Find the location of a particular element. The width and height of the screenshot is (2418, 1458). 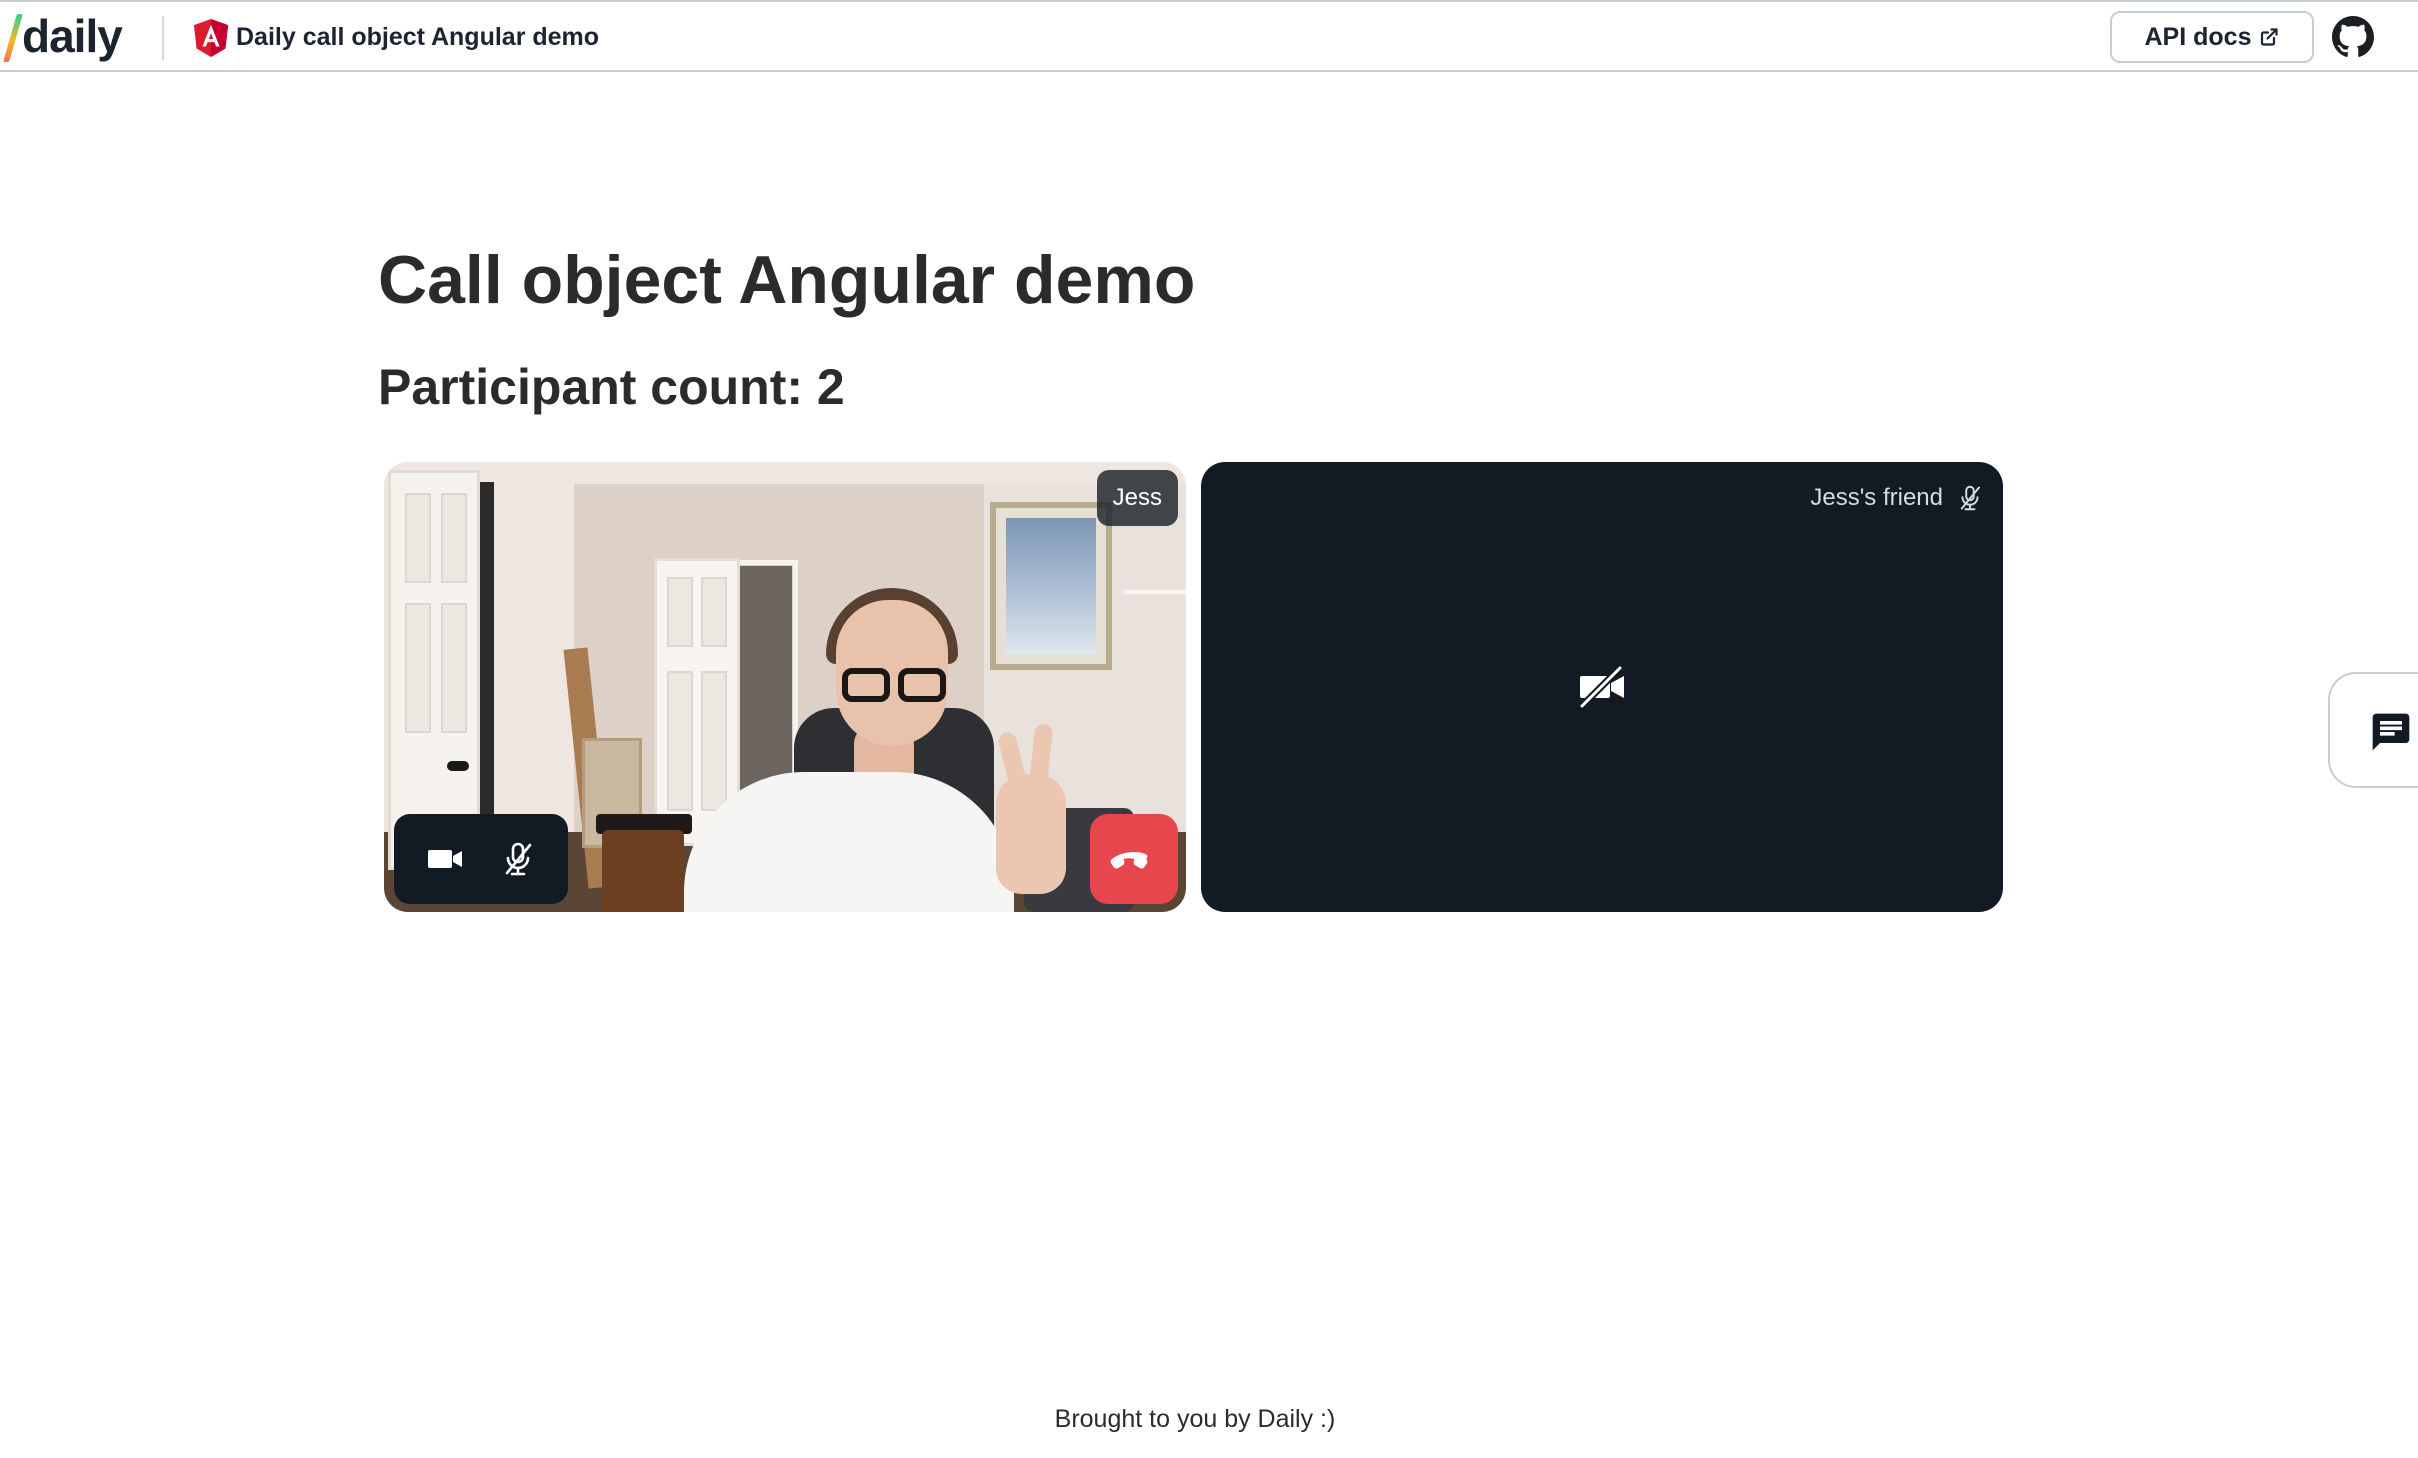

call-controls is located at coordinates (481, 859).